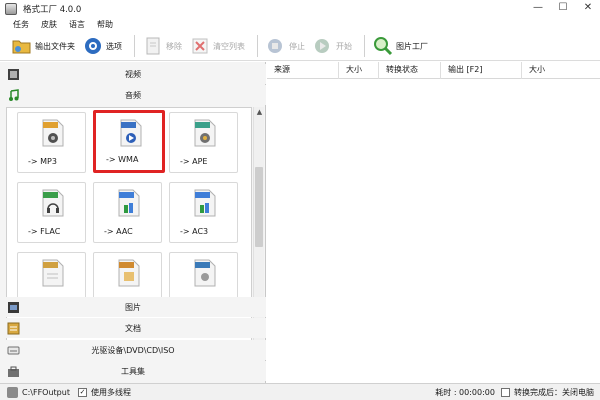  I want to click on category-video: 视频, so click(133, 74).